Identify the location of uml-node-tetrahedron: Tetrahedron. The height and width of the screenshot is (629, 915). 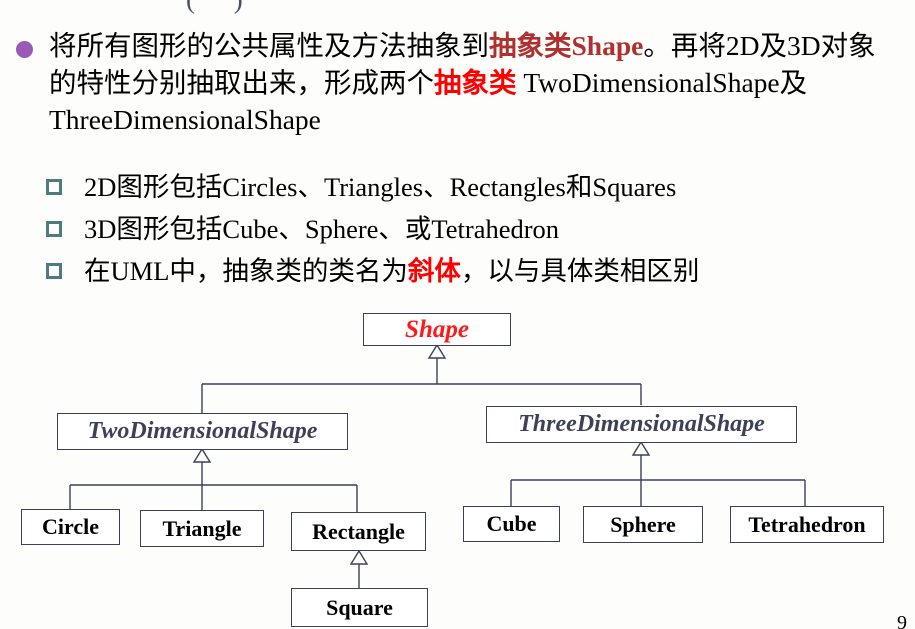
(807, 524).